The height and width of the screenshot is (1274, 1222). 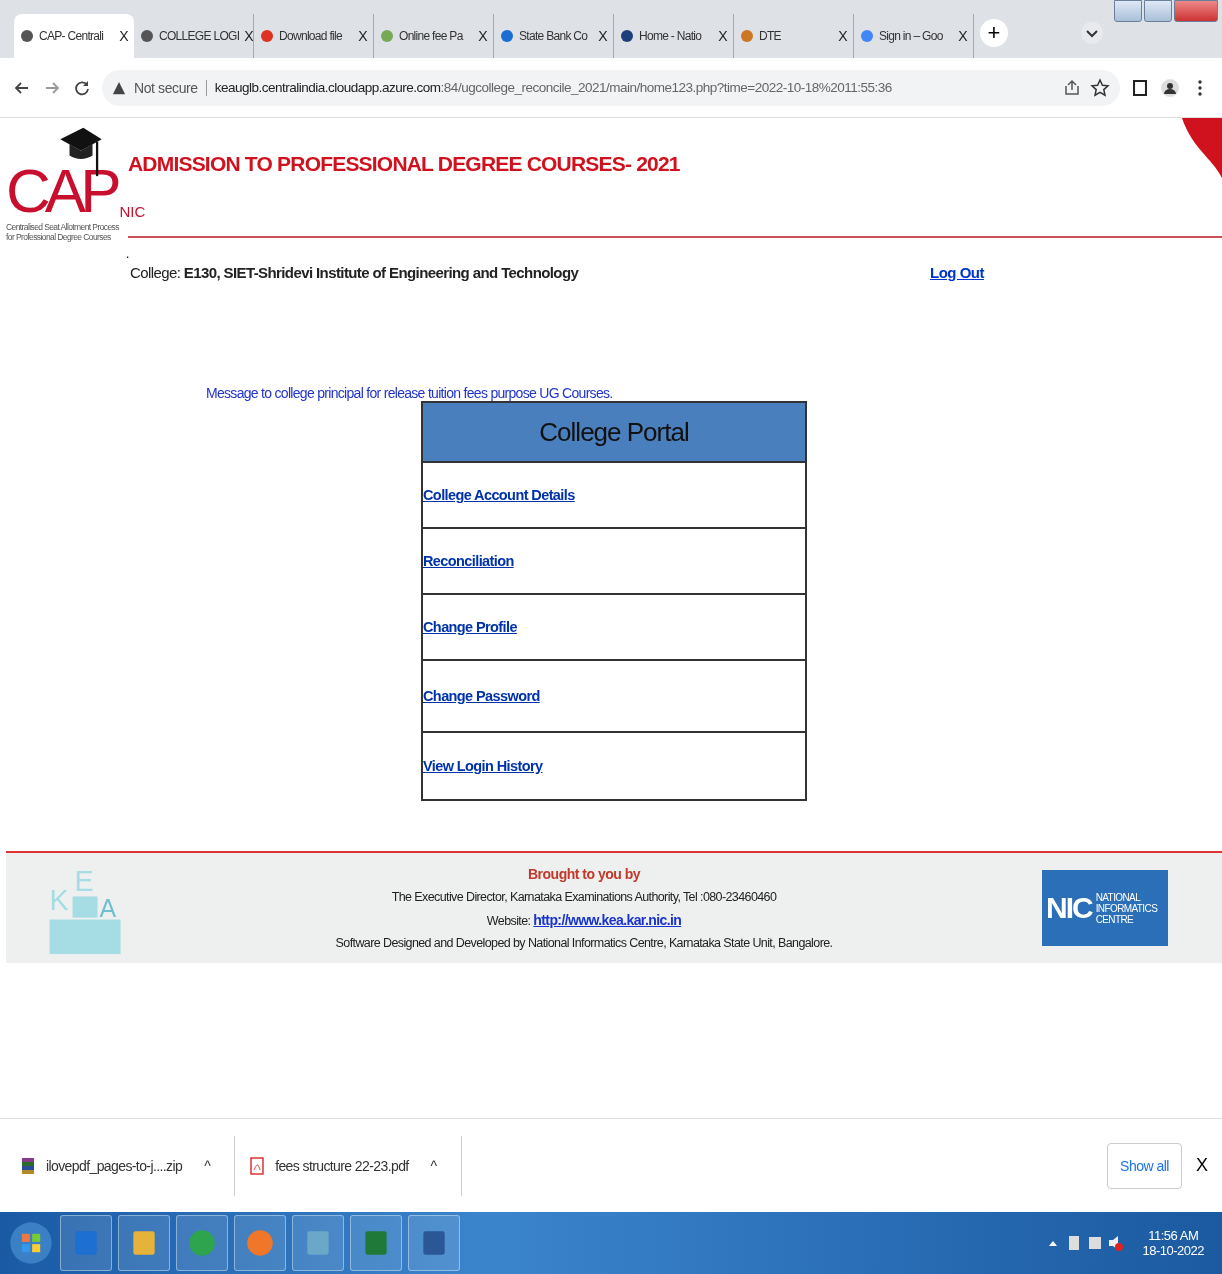 I want to click on kea-logo: K E A, so click(x=86, y=908).